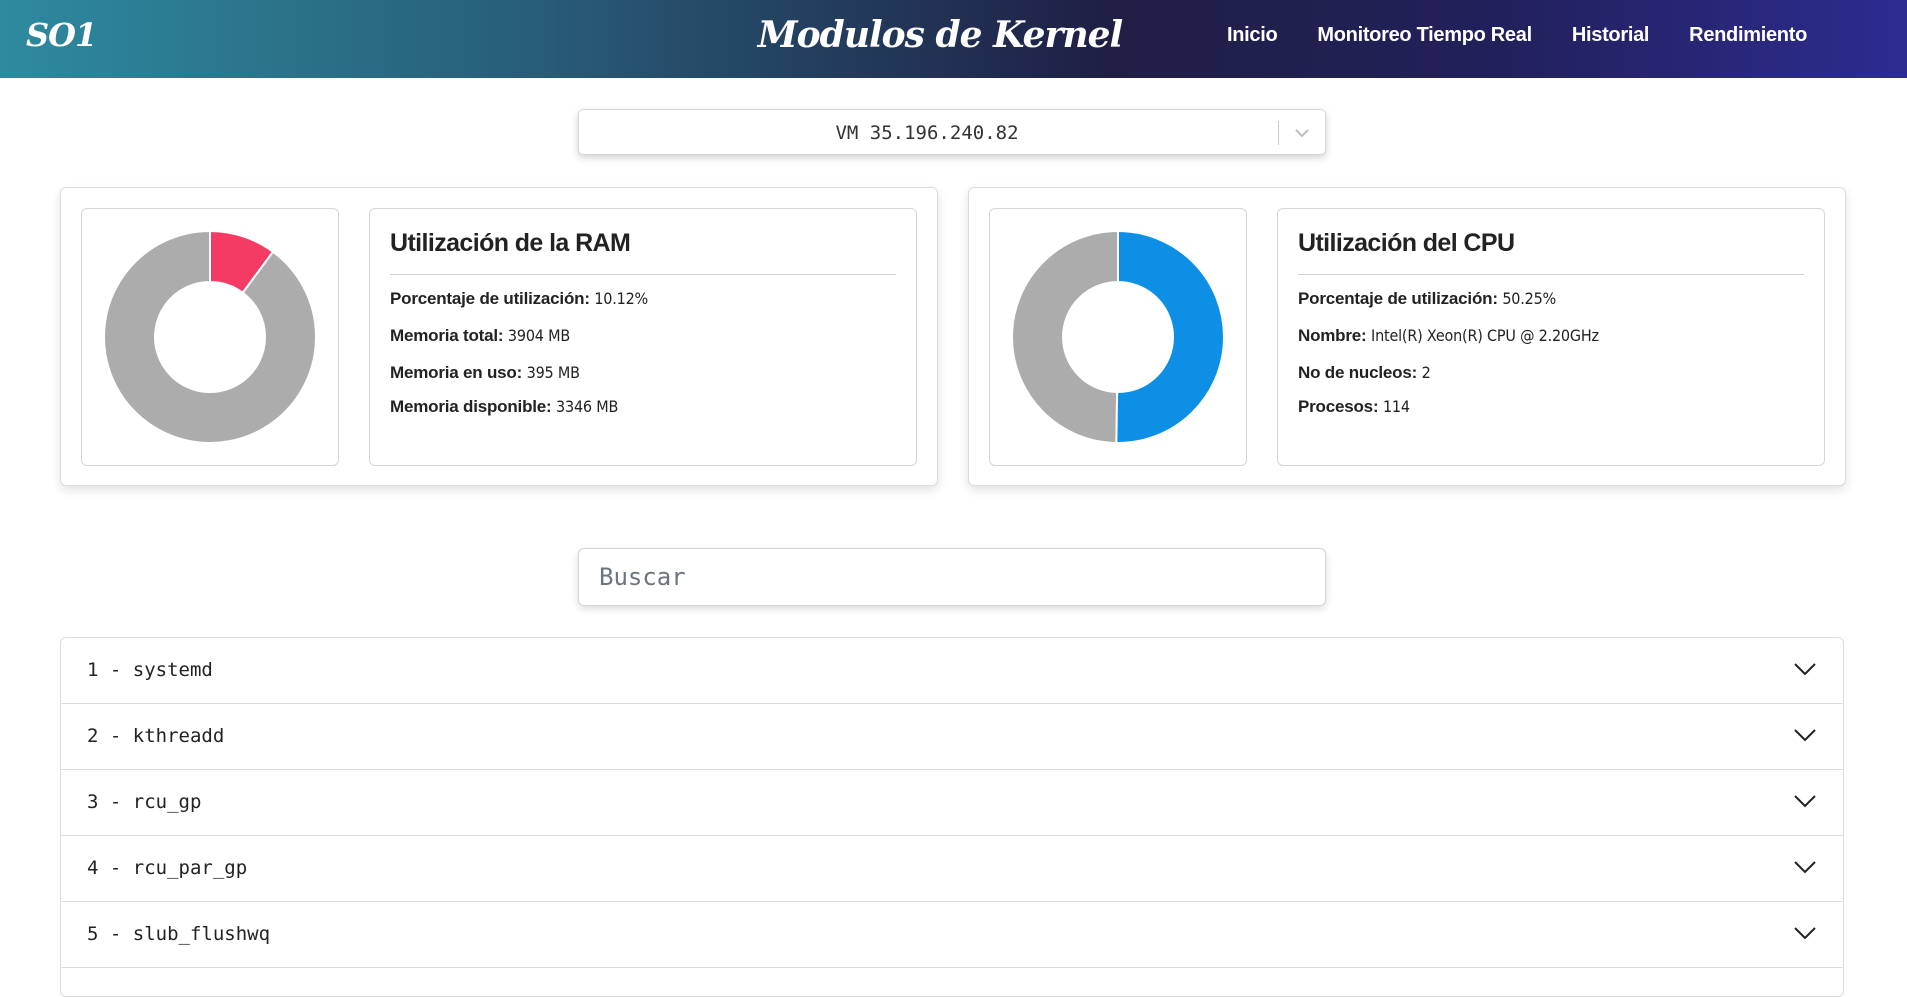 This screenshot has width=1907, height=997. Describe the element at coordinates (179, 934) in the screenshot. I see `process-label: 5 - slub_flushwq` at that location.